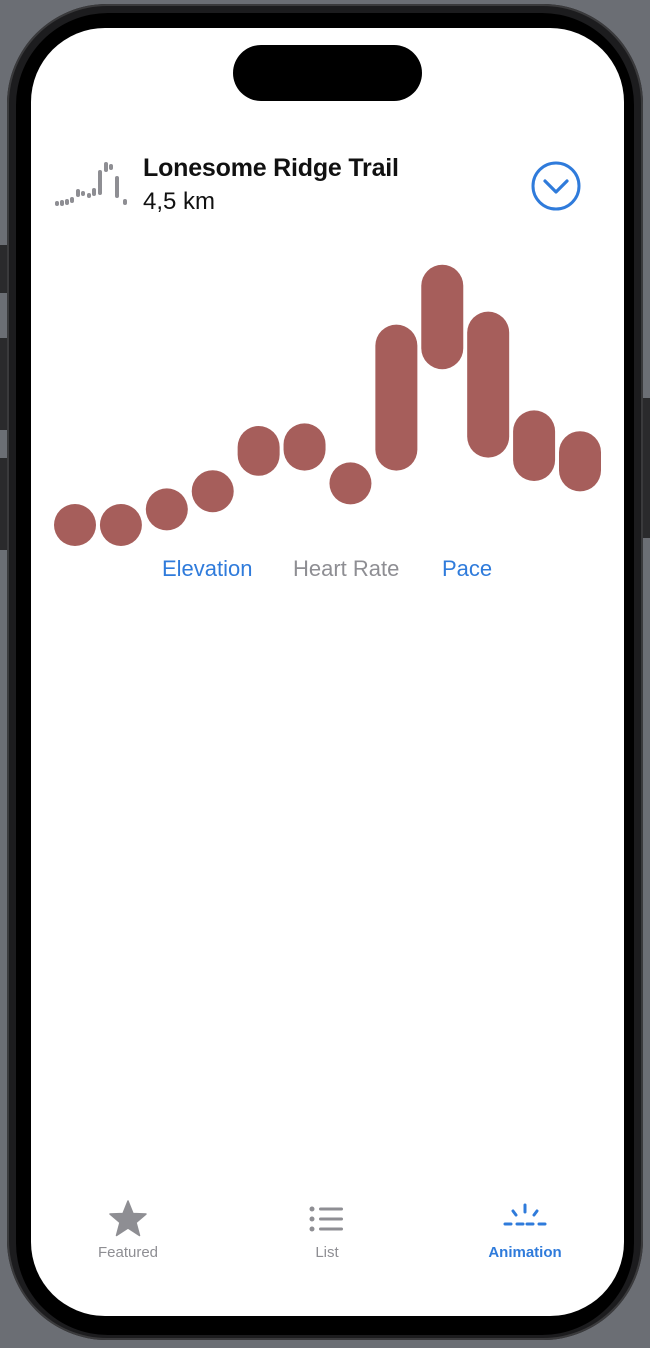 This screenshot has width=650, height=1348. What do you see at coordinates (3, 384) in the screenshot?
I see `device-volume-up` at bounding box center [3, 384].